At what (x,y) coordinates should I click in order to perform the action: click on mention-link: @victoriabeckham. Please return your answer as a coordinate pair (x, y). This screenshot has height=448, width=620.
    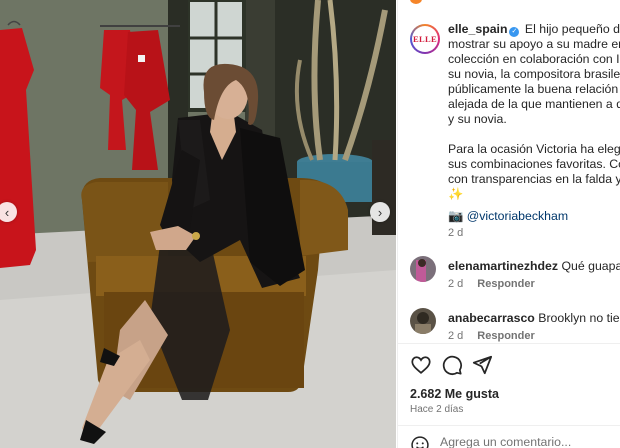
    Looking at the image, I should click on (517, 216).